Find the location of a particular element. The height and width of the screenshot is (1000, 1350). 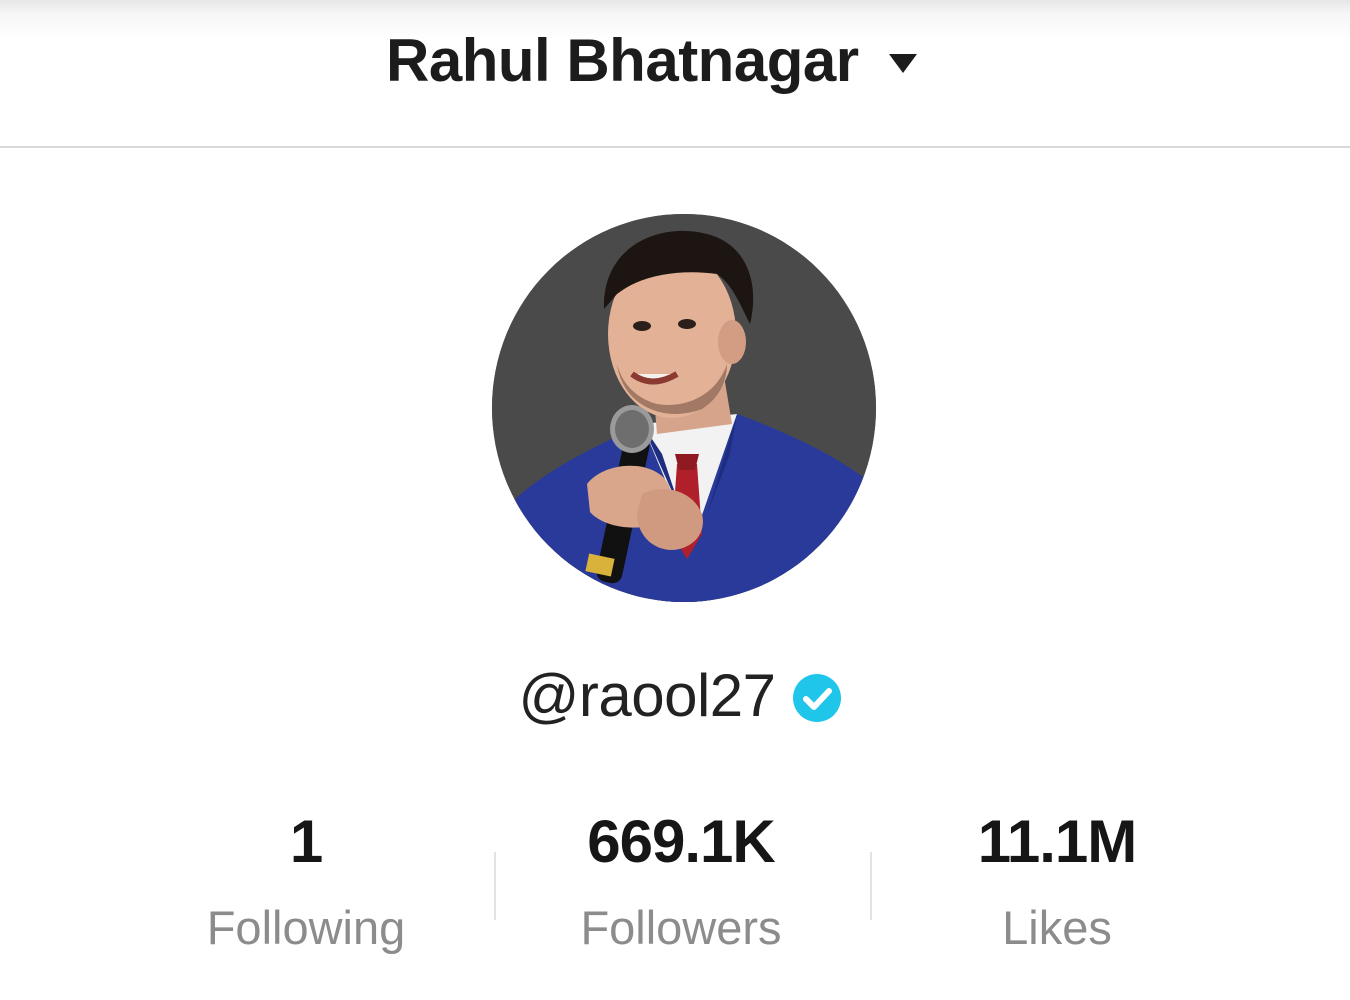

avatar-photo is located at coordinates (684, 408).